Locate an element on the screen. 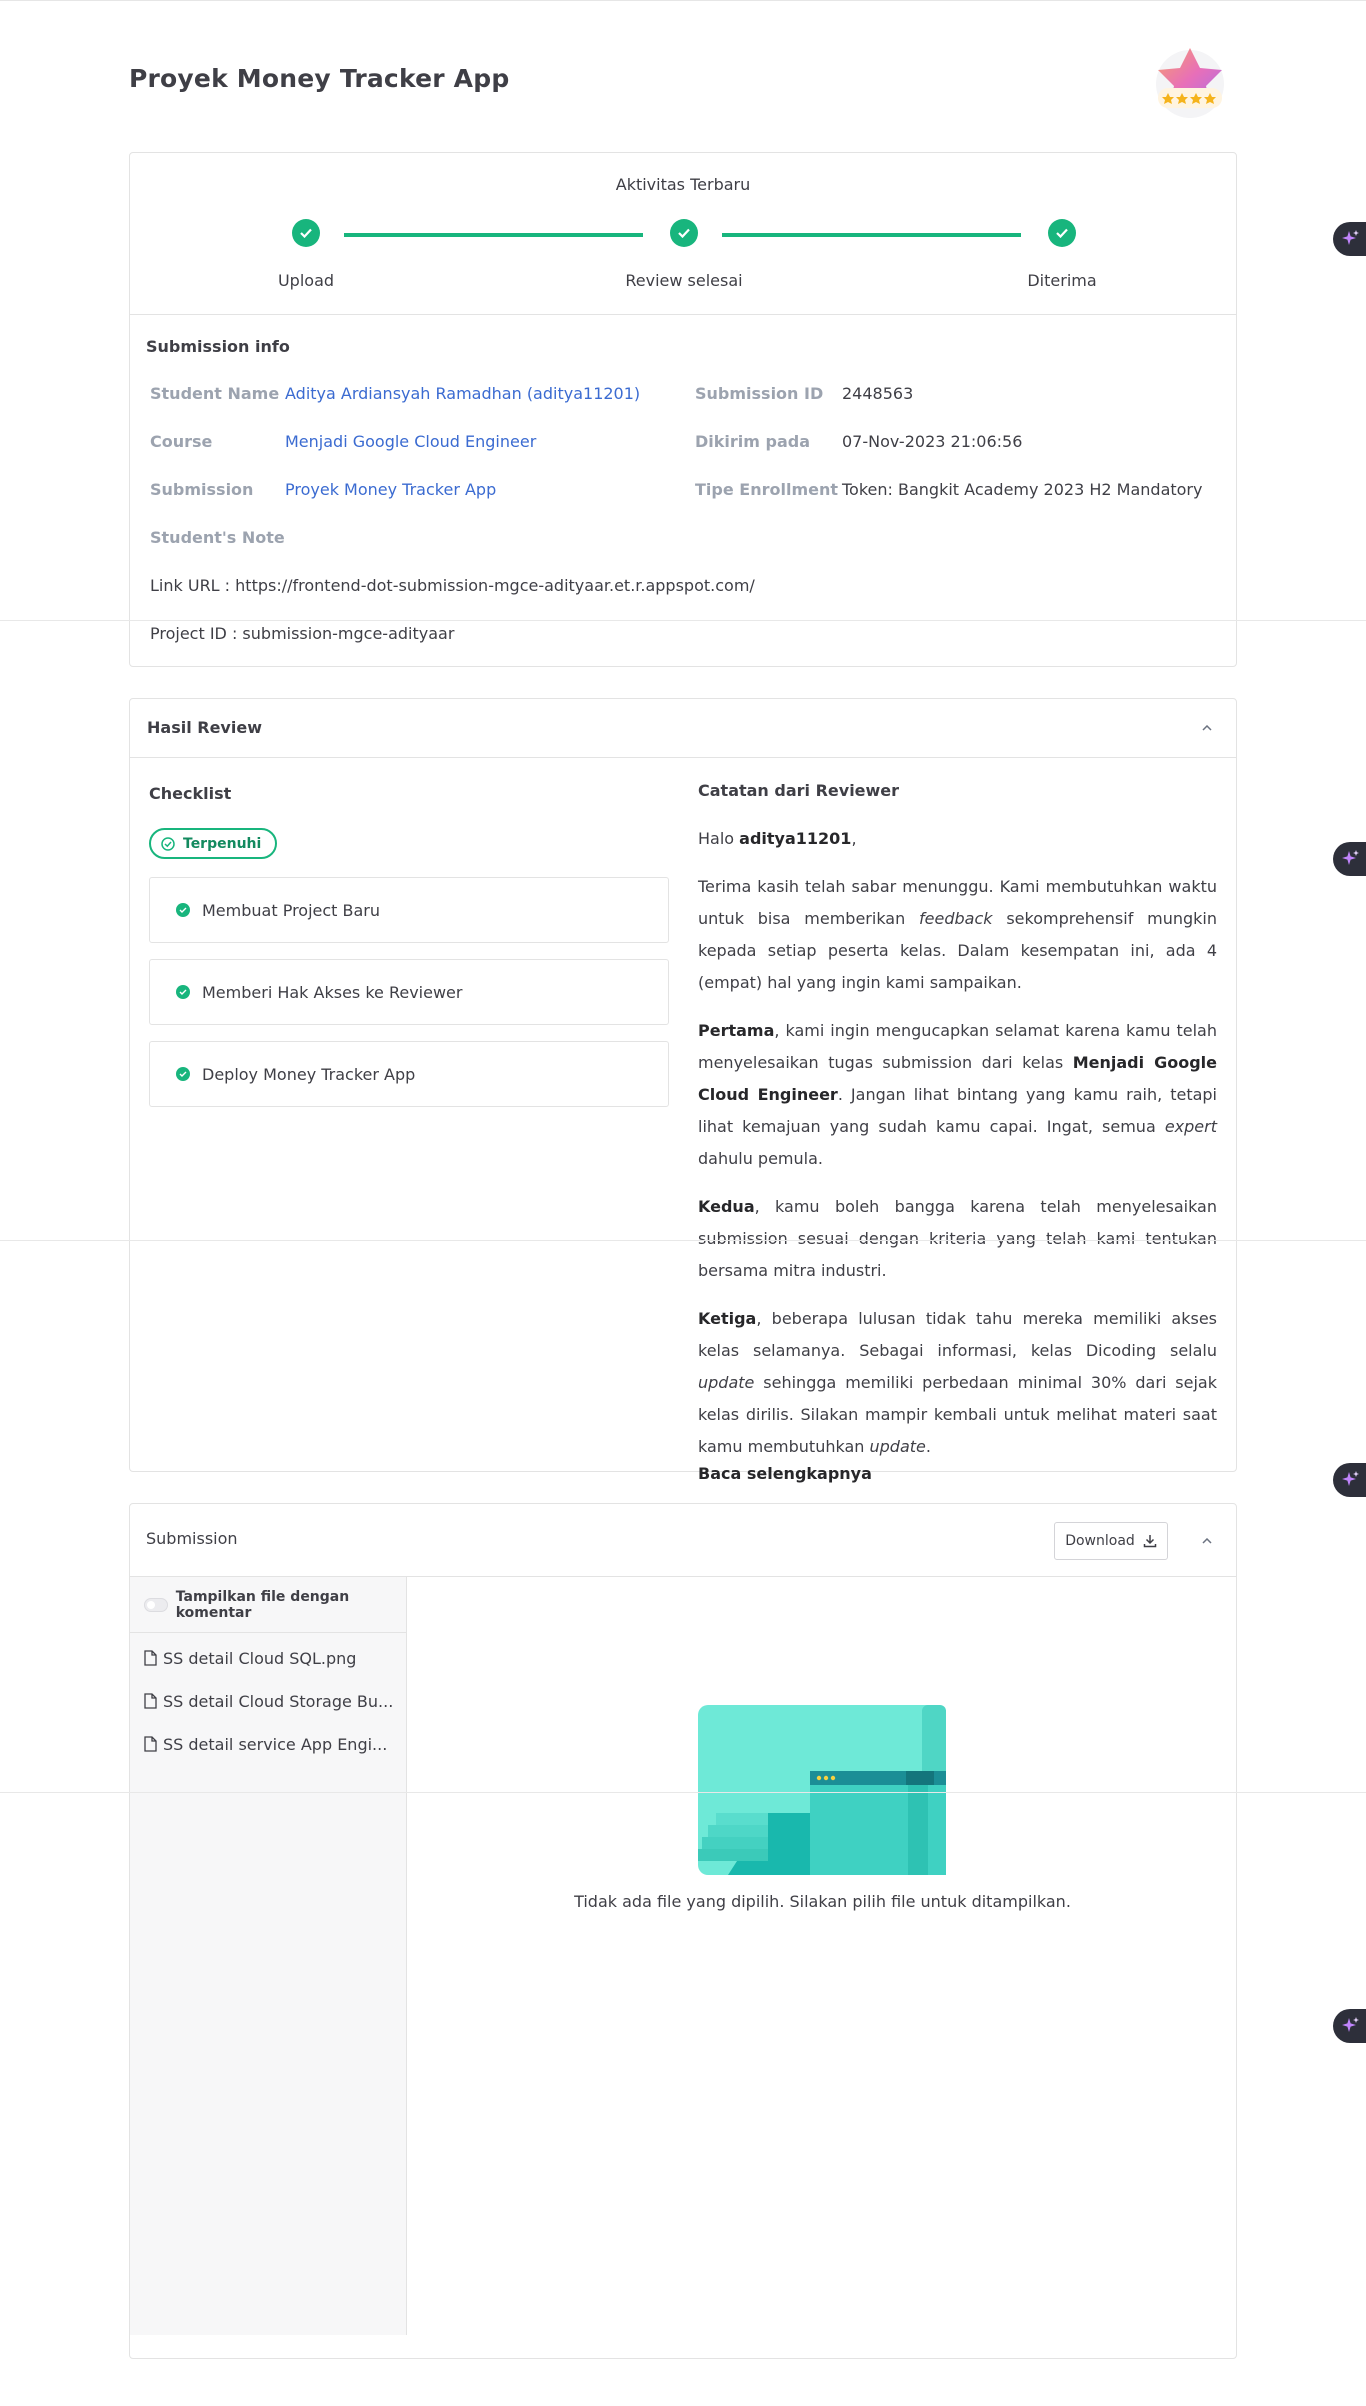 This screenshot has height=2406, width=1366. step-upload-check-icon is located at coordinates (306, 233).